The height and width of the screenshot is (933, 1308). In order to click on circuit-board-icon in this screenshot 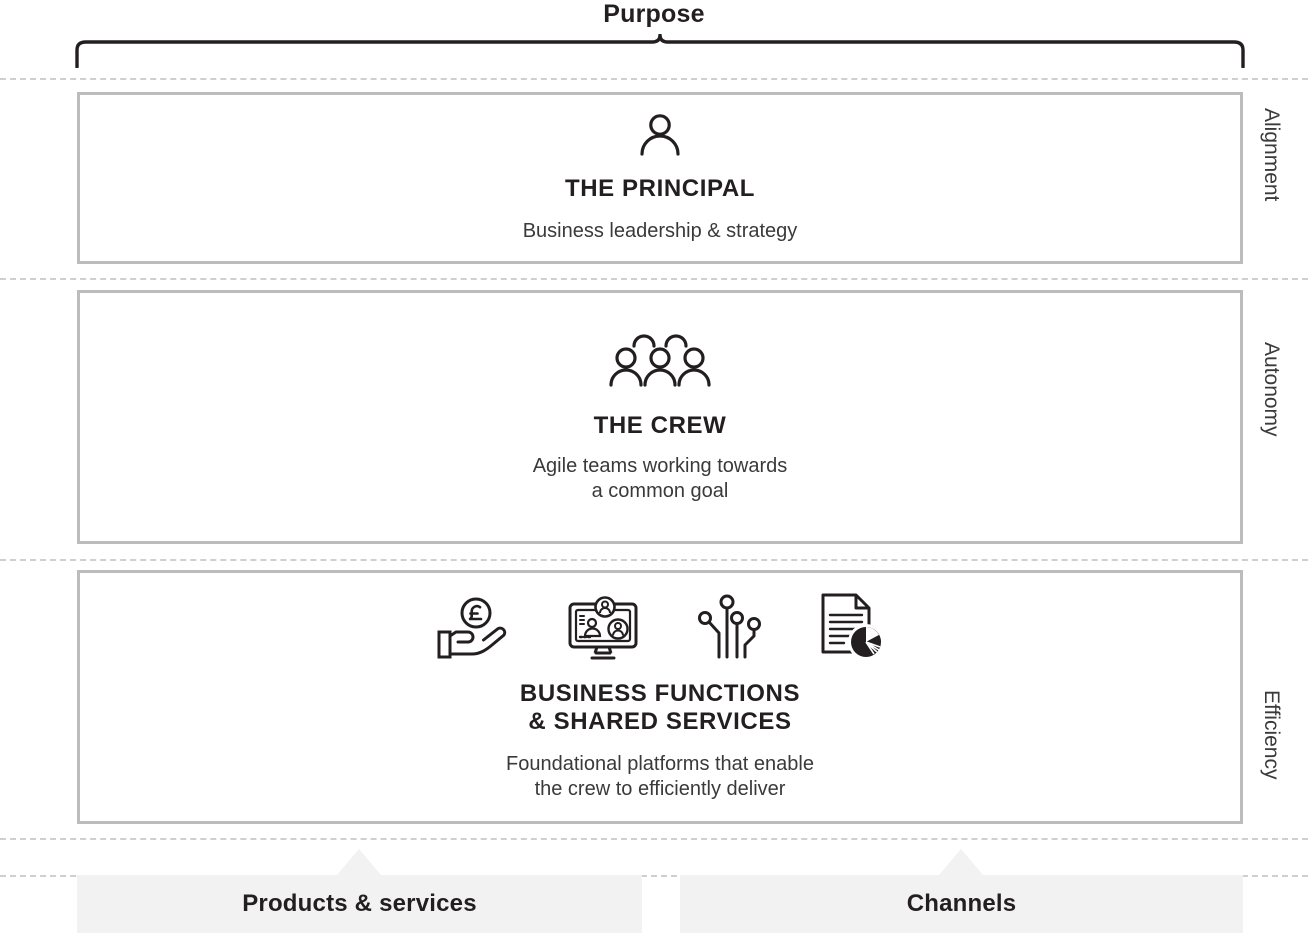, I will do `click(729, 627)`.